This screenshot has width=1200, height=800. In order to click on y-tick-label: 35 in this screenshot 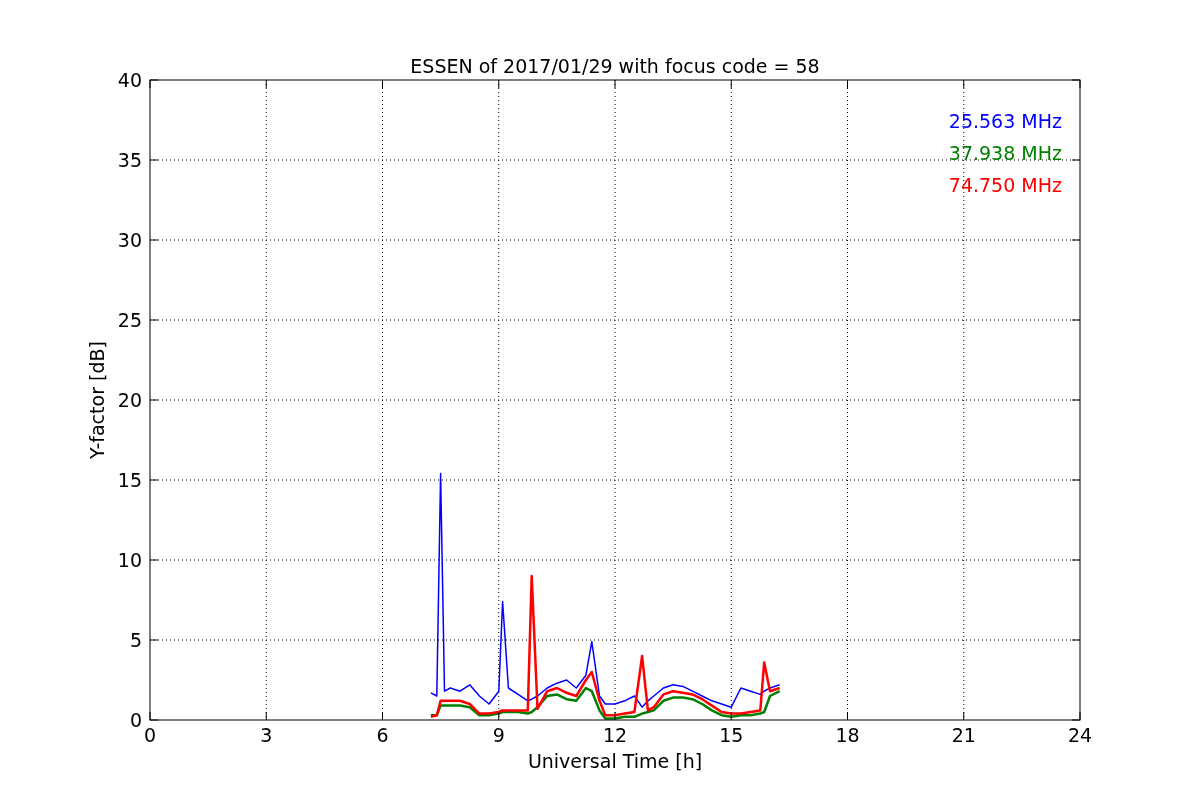, I will do `click(129, 160)`.